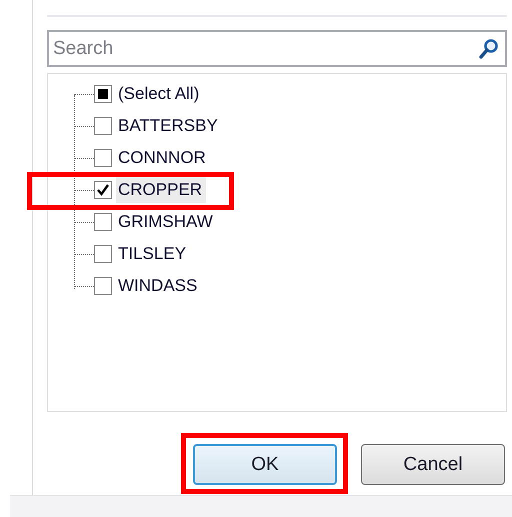 Image resolution: width=512 pixels, height=517 pixels. Describe the element at coordinates (433, 464) in the screenshot. I see `dialog-button: Cancel` at that location.